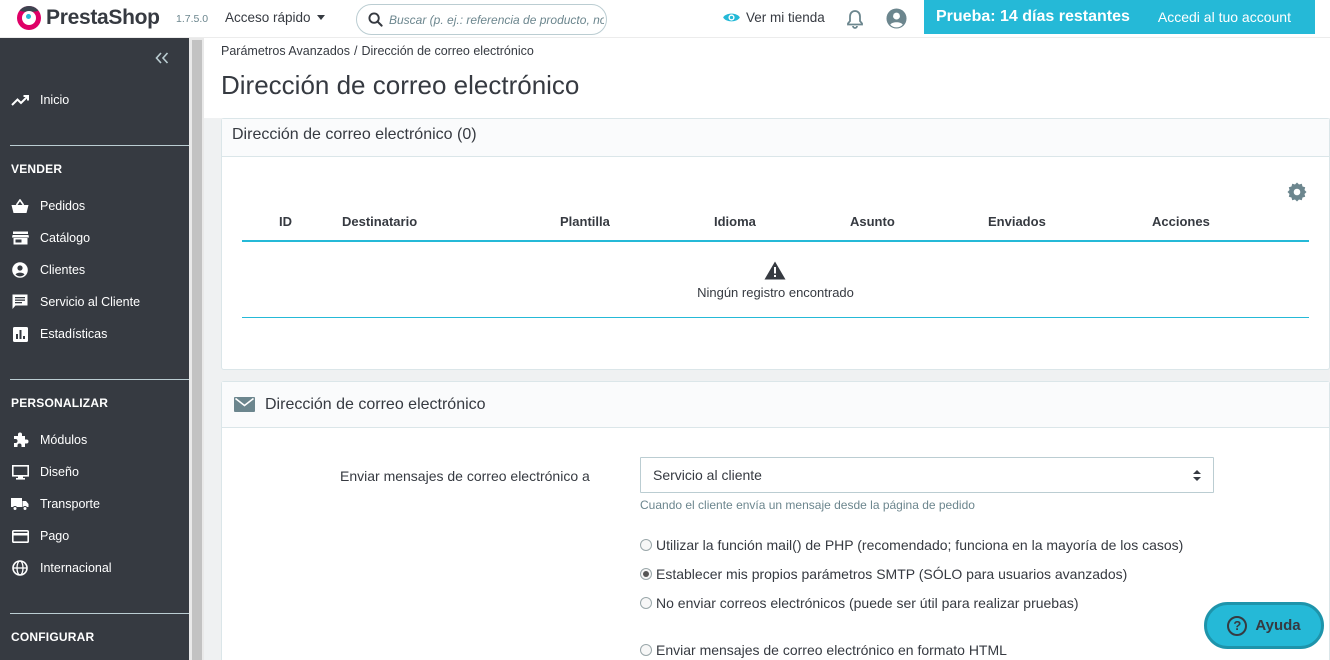 The image size is (1330, 660). Describe the element at coordinates (20, 100) in the screenshot. I see `trending-up-icon` at that location.